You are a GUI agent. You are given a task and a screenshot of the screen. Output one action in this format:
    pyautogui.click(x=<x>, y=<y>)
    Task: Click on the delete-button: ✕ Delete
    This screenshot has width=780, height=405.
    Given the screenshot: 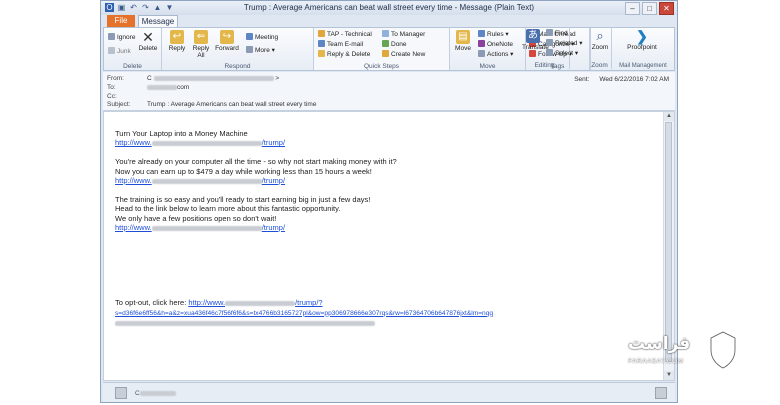 What is the action you would take?
    pyautogui.click(x=148, y=41)
    